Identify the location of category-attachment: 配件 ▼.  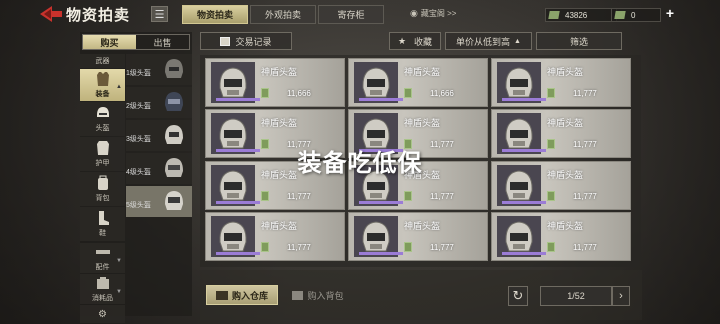
(102, 258).